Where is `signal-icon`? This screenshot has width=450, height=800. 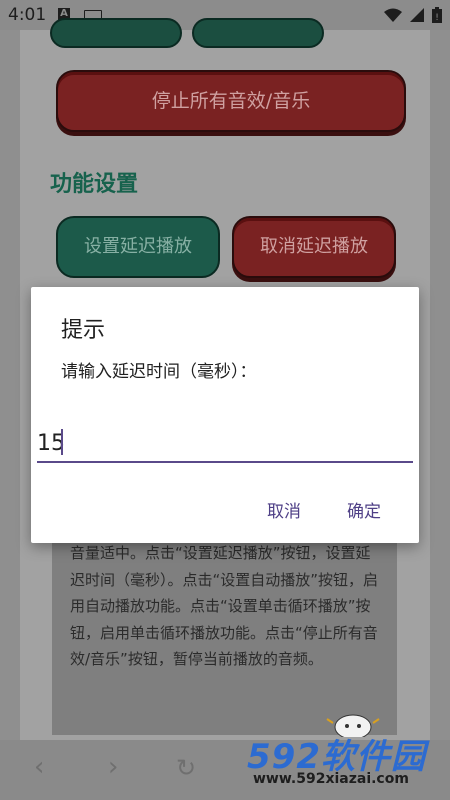
signal-icon is located at coordinates (417, 15).